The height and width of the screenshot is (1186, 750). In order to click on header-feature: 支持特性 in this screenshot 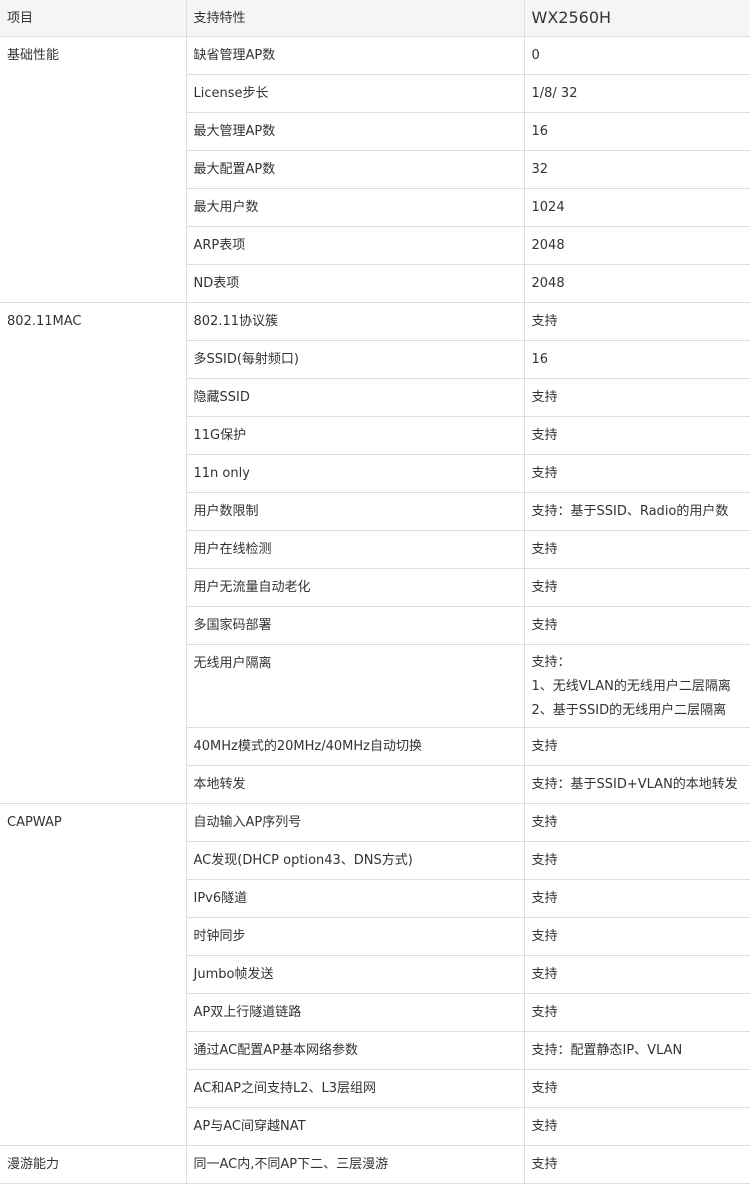, I will do `click(355, 18)`.